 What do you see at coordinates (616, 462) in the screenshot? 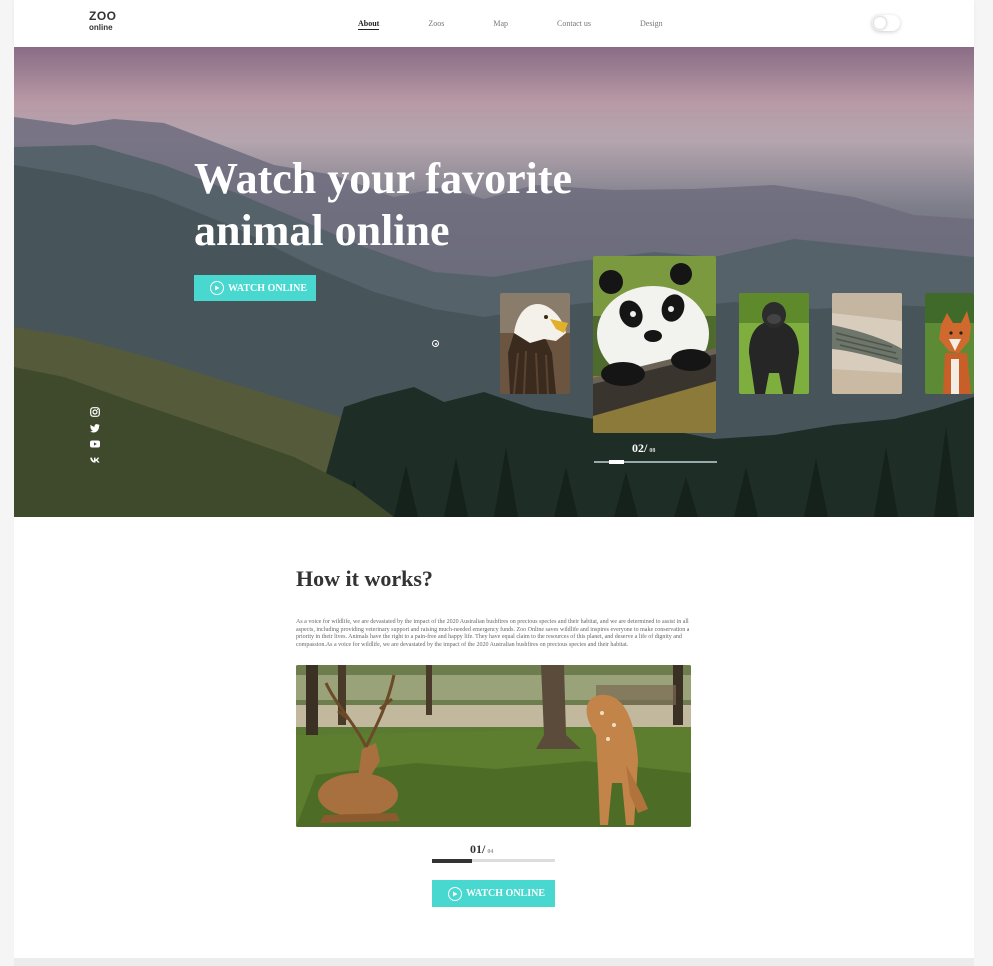
I see `hero-progress-fill` at bounding box center [616, 462].